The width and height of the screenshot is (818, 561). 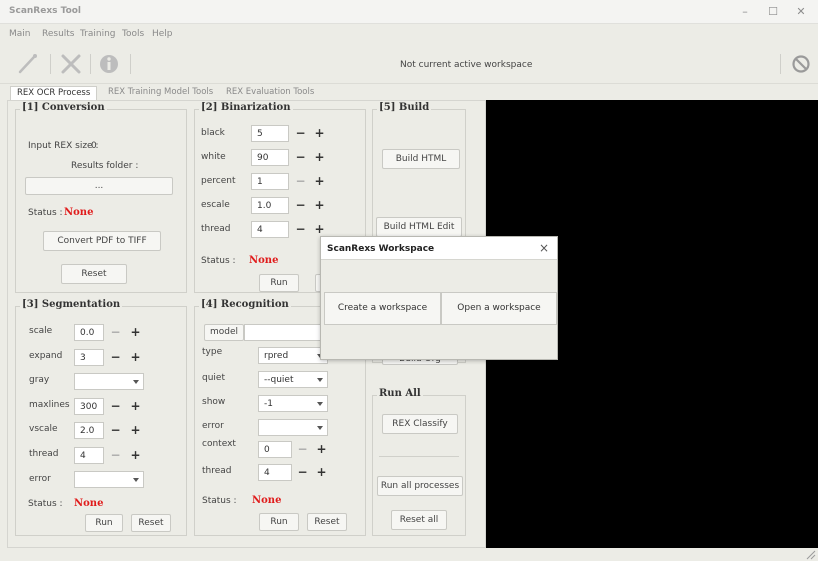 What do you see at coordinates (63, 146) in the screenshot?
I see `input-rex-size-label: Input REX size :` at bounding box center [63, 146].